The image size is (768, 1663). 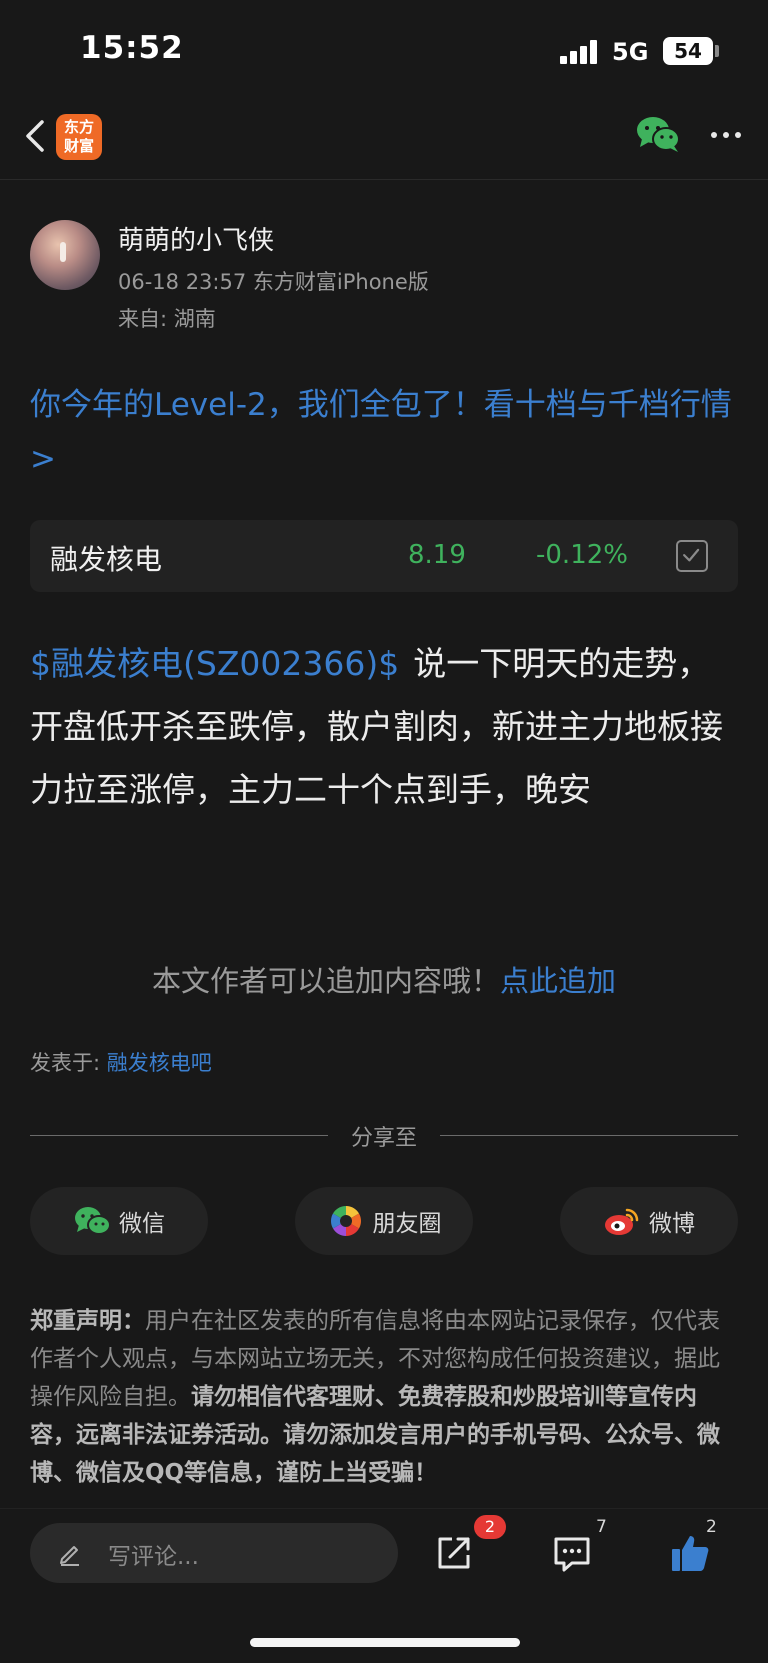 I want to click on share-divider: 分享至, so click(x=384, y=1135).